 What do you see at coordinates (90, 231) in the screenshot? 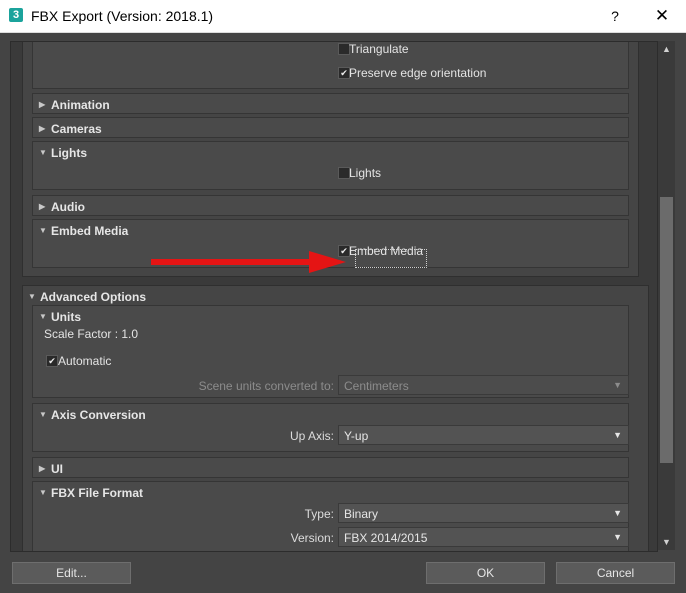
I see `embed-media-title: Embed Media` at bounding box center [90, 231].